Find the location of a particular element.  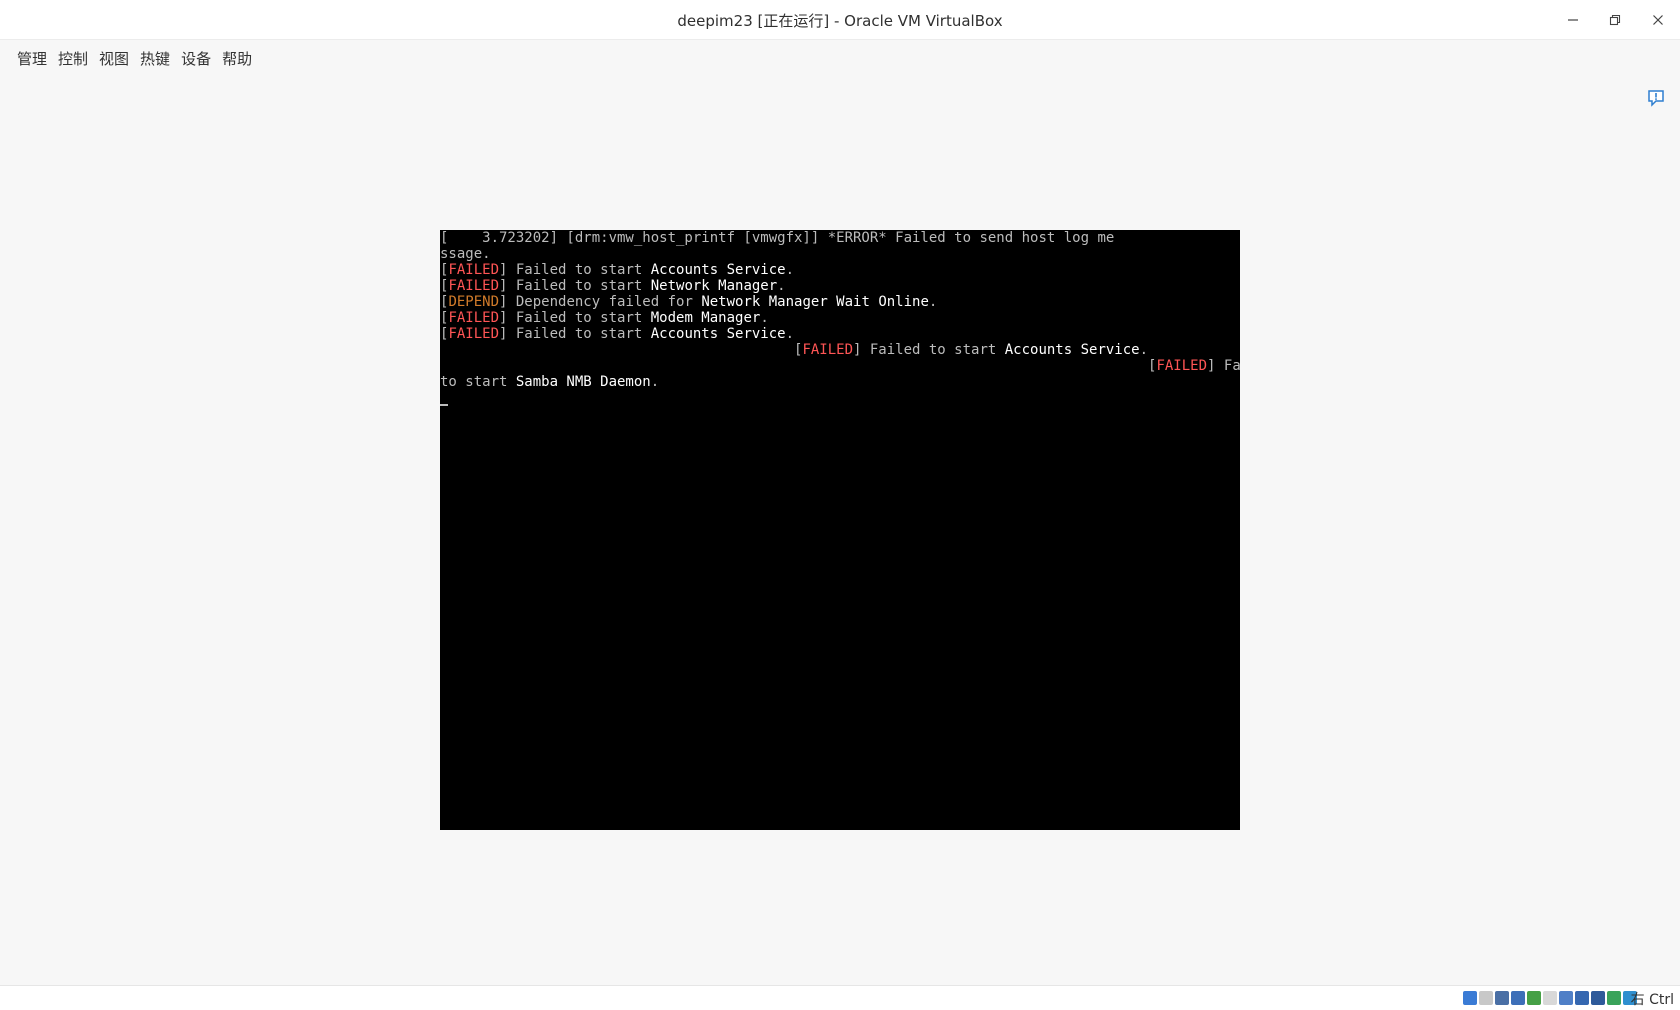

console-line: ssage. is located at coordinates (840, 254).